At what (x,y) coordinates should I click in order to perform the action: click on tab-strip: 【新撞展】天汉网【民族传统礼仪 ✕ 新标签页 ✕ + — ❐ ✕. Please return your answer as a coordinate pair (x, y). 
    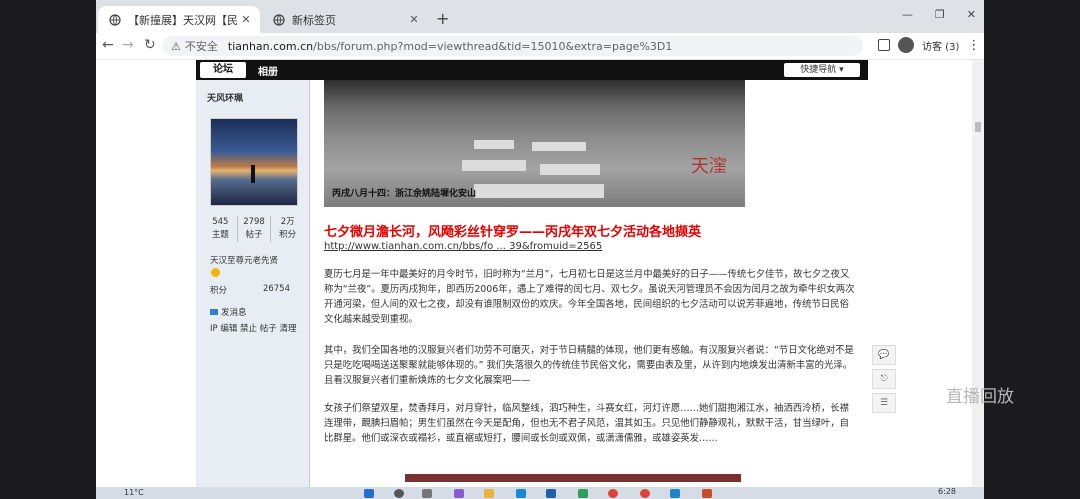
    Looking at the image, I should click on (540, 16).